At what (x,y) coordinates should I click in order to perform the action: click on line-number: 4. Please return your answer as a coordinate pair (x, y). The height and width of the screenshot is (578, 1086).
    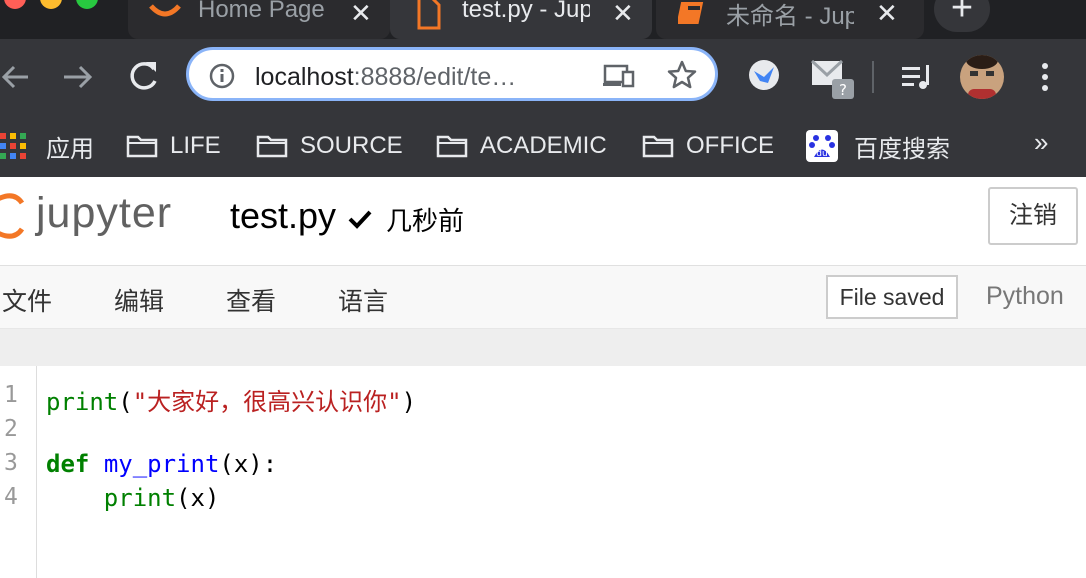
    Looking at the image, I should click on (11, 497).